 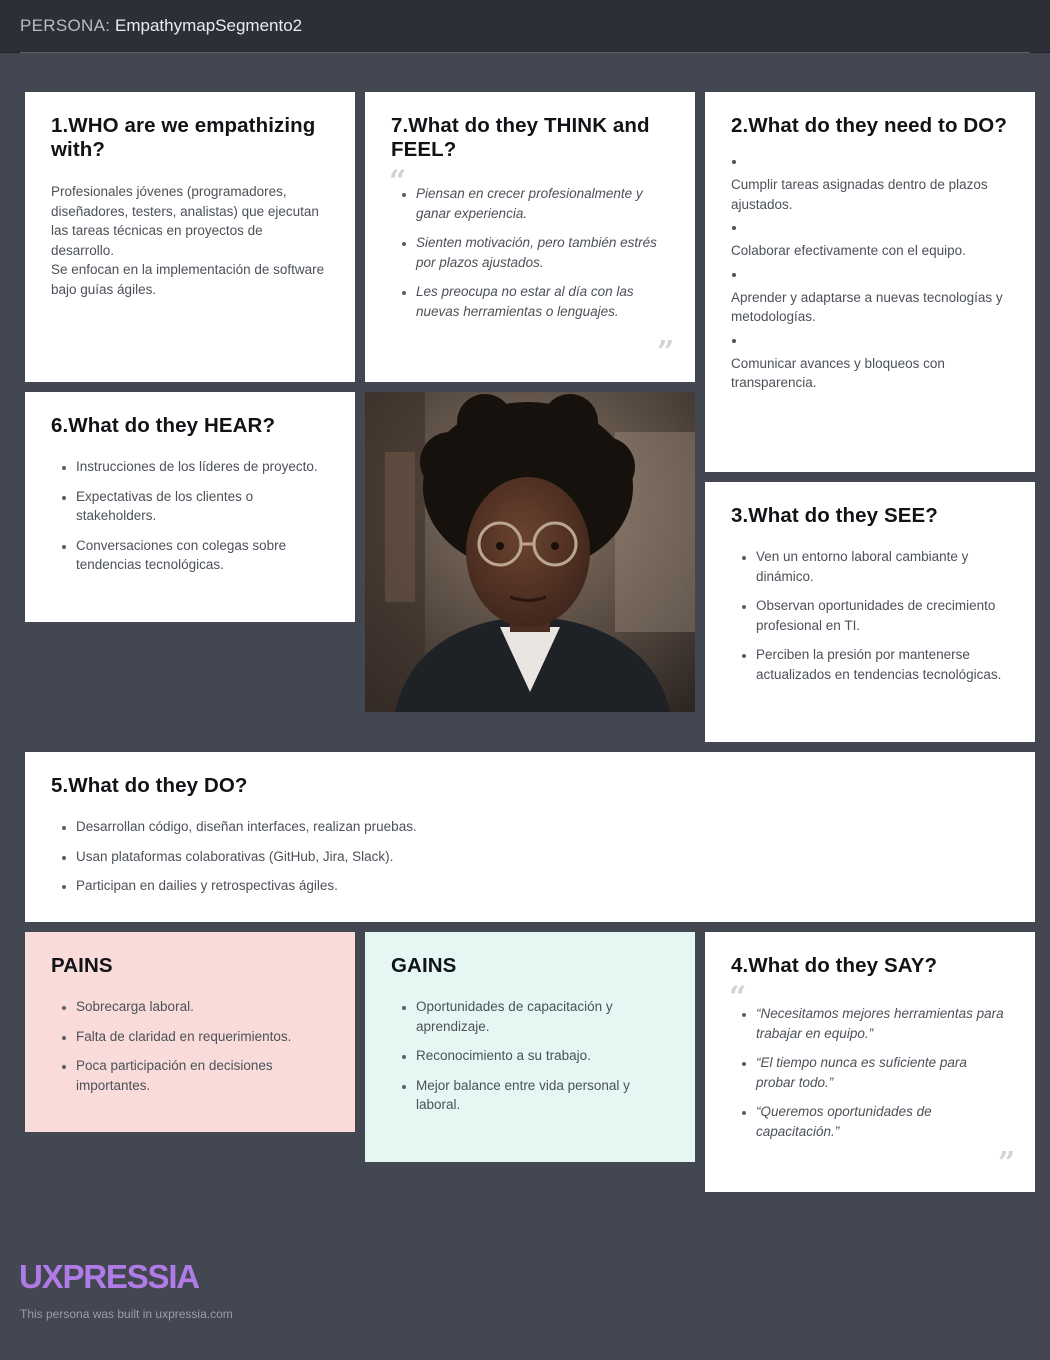 What do you see at coordinates (109, 1277) in the screenshot?
I see `uxpressia-logo: UXPRESSIA` at bounding box center [109, 1277].